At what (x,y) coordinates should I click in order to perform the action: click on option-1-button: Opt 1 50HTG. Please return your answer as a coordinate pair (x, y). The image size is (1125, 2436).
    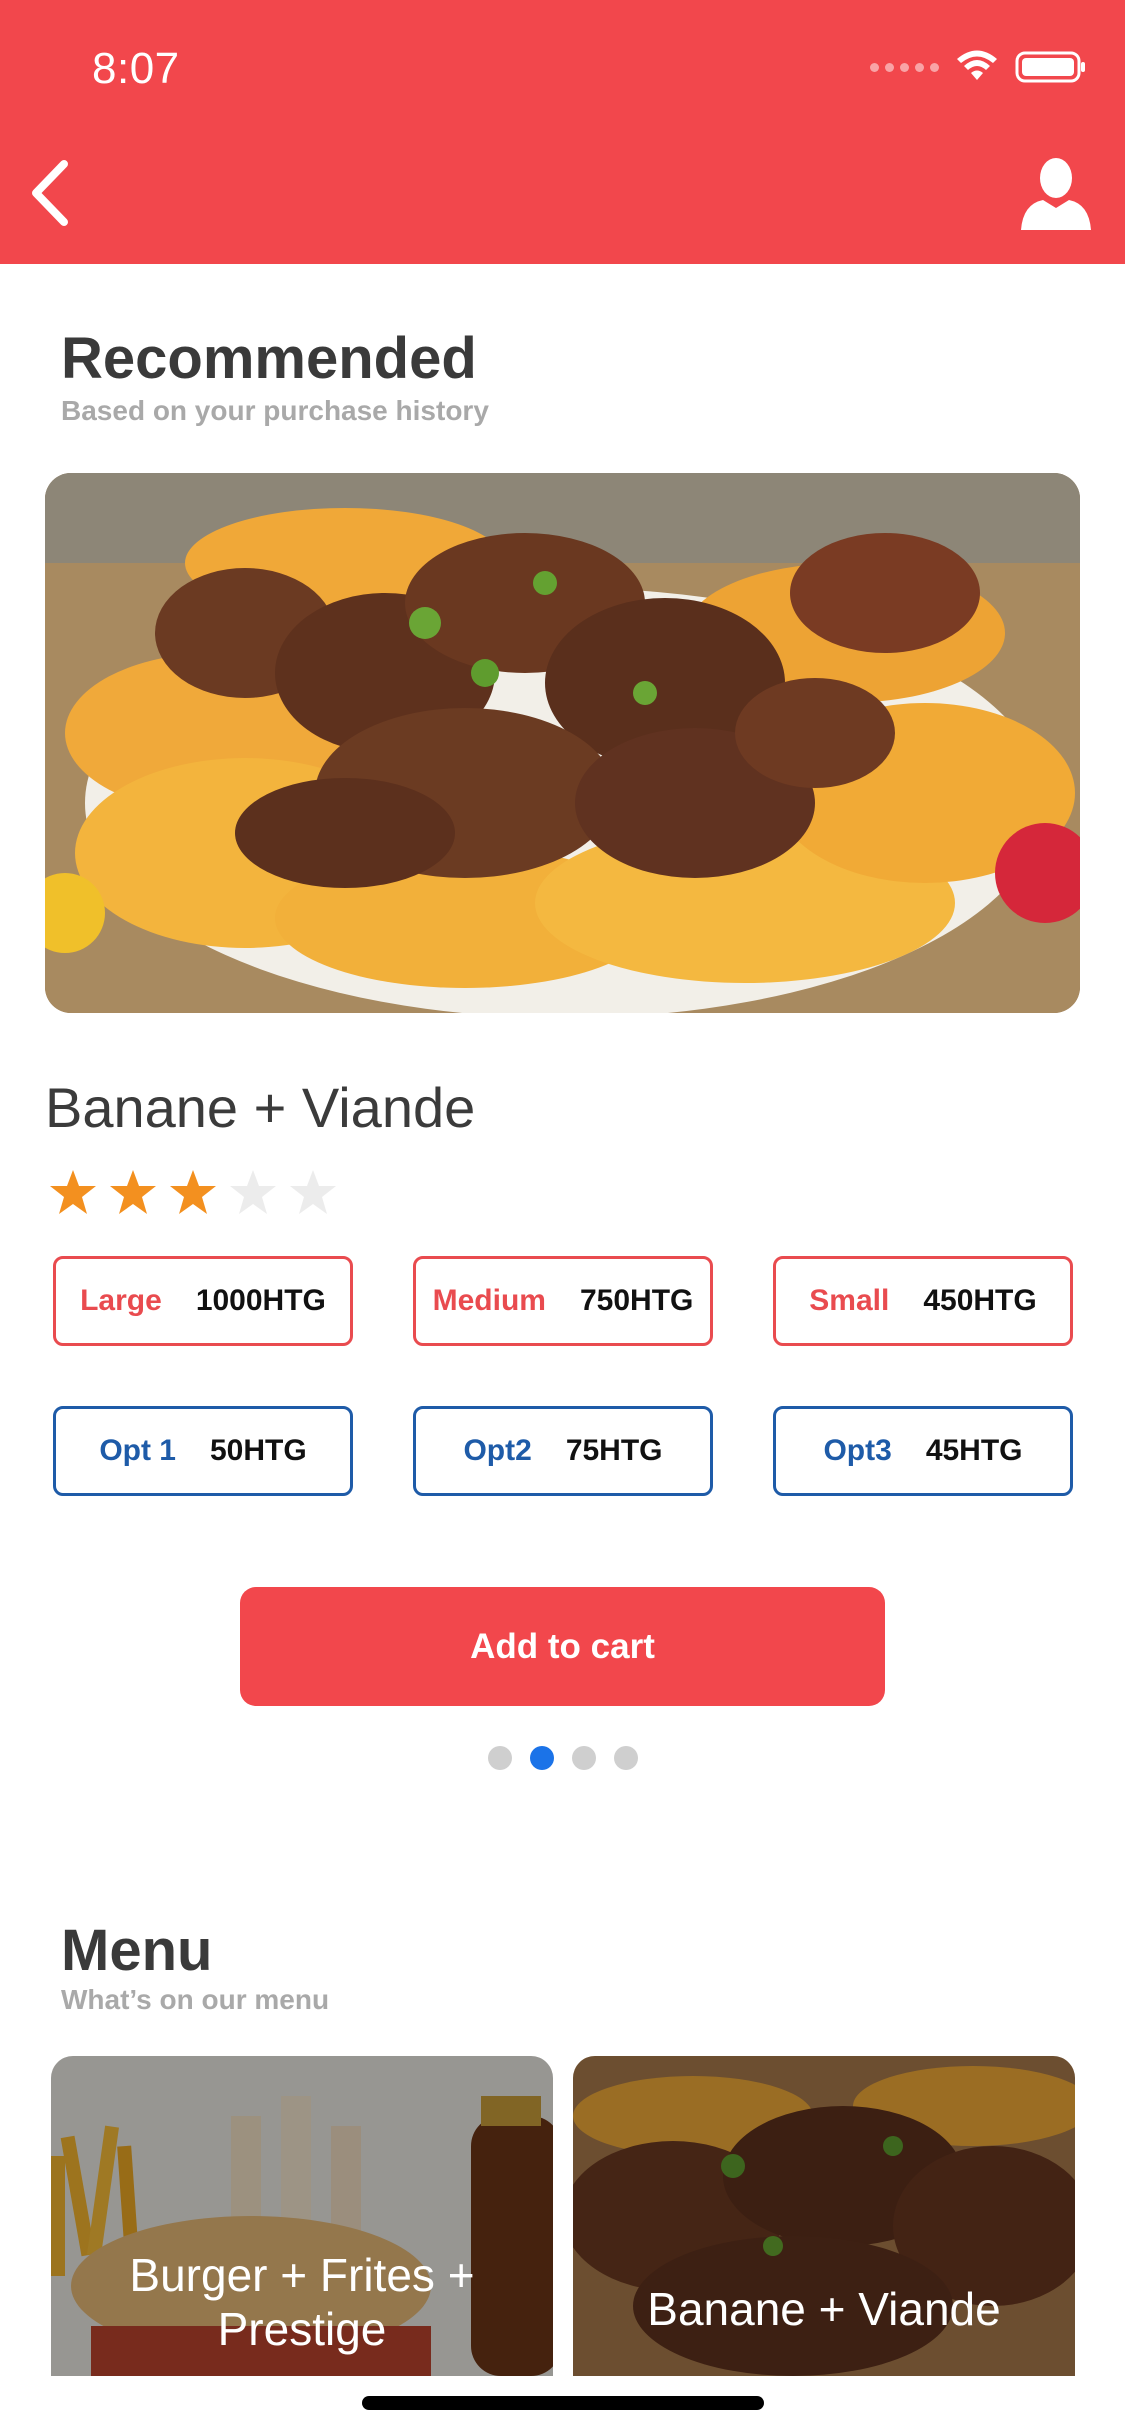
    Looking at the image, I should click on (203, 1451).